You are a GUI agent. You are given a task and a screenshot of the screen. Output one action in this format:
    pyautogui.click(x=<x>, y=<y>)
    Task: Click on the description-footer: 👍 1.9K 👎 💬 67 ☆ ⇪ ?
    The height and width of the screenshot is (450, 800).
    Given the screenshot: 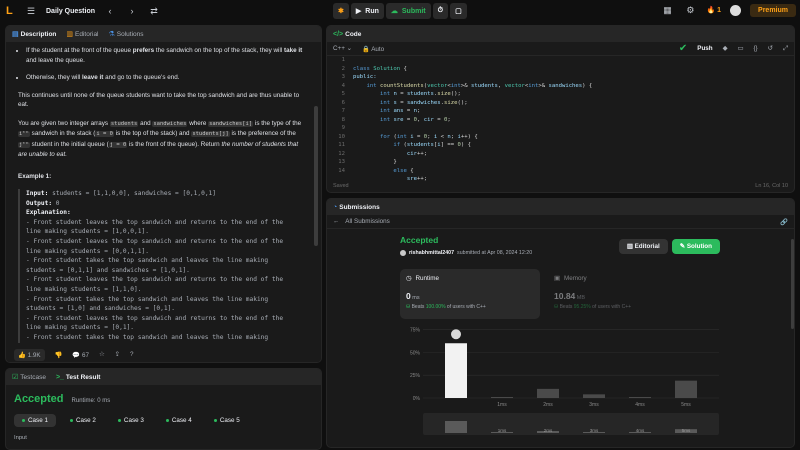 What is the action you would take?
    pyautogui.click(x=163, y=354)
    